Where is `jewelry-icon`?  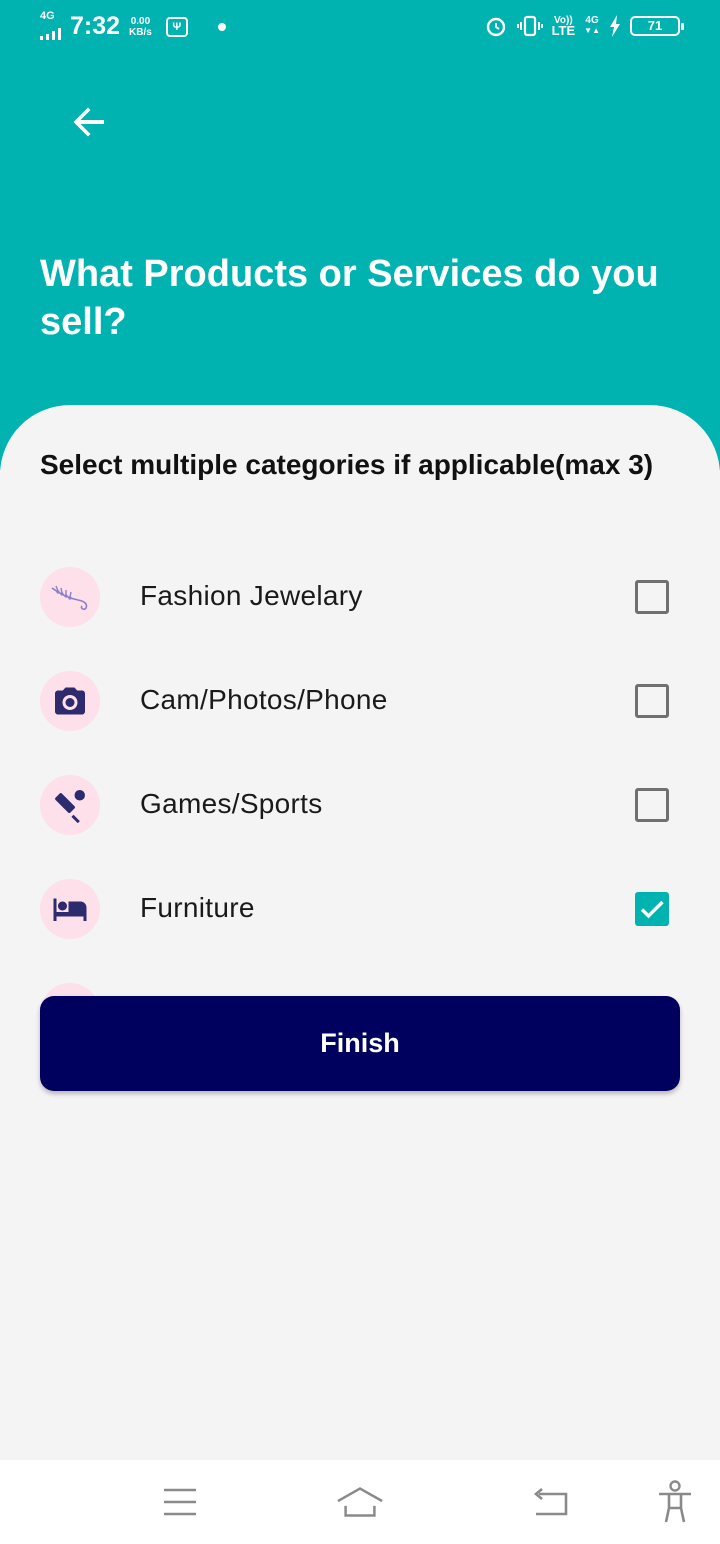
jewelry-icon is located at coordinates (70, 597).